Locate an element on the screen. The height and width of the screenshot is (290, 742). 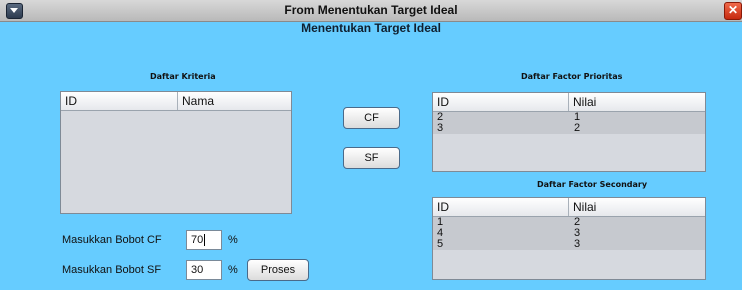
table-row: 5 3 is located at coordinates (569, 244).